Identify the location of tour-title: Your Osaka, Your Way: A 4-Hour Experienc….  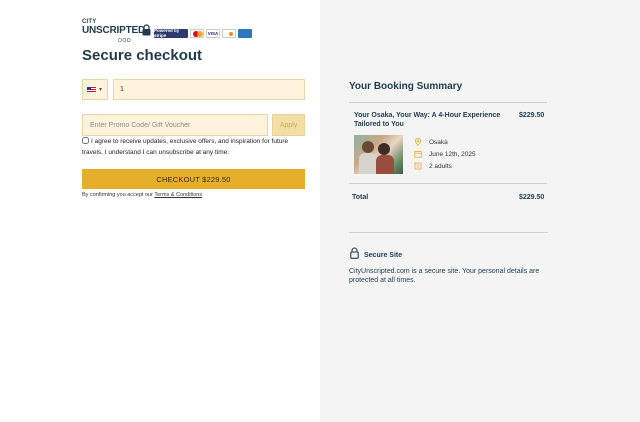
(427, 120).